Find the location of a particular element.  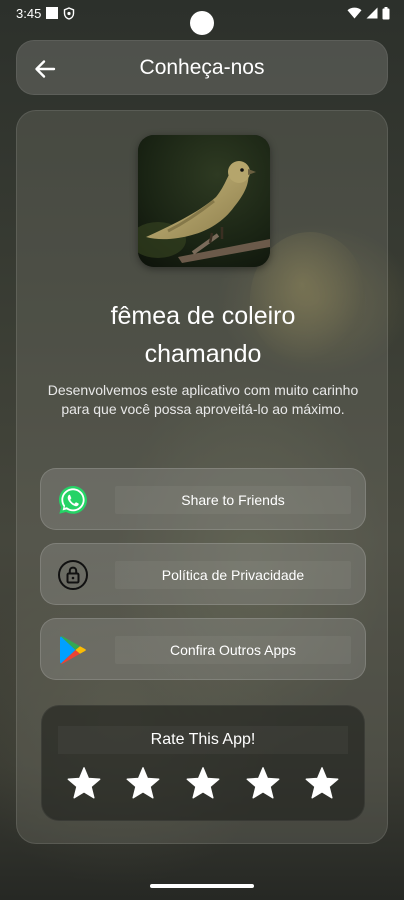

notification-square-icon is located at coordinates (52, 13).